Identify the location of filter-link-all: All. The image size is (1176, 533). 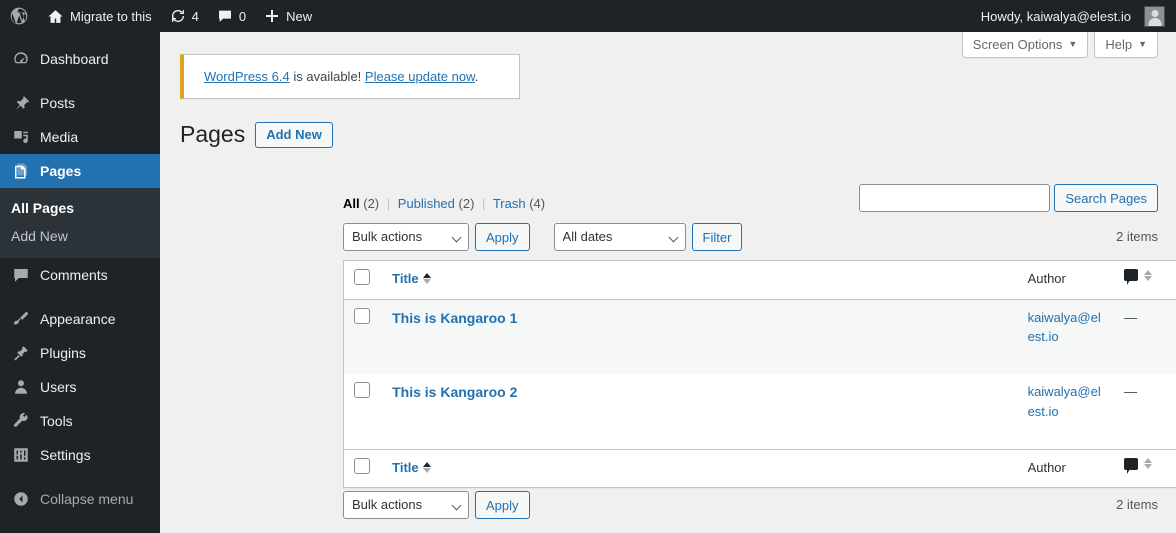
(351, 203).